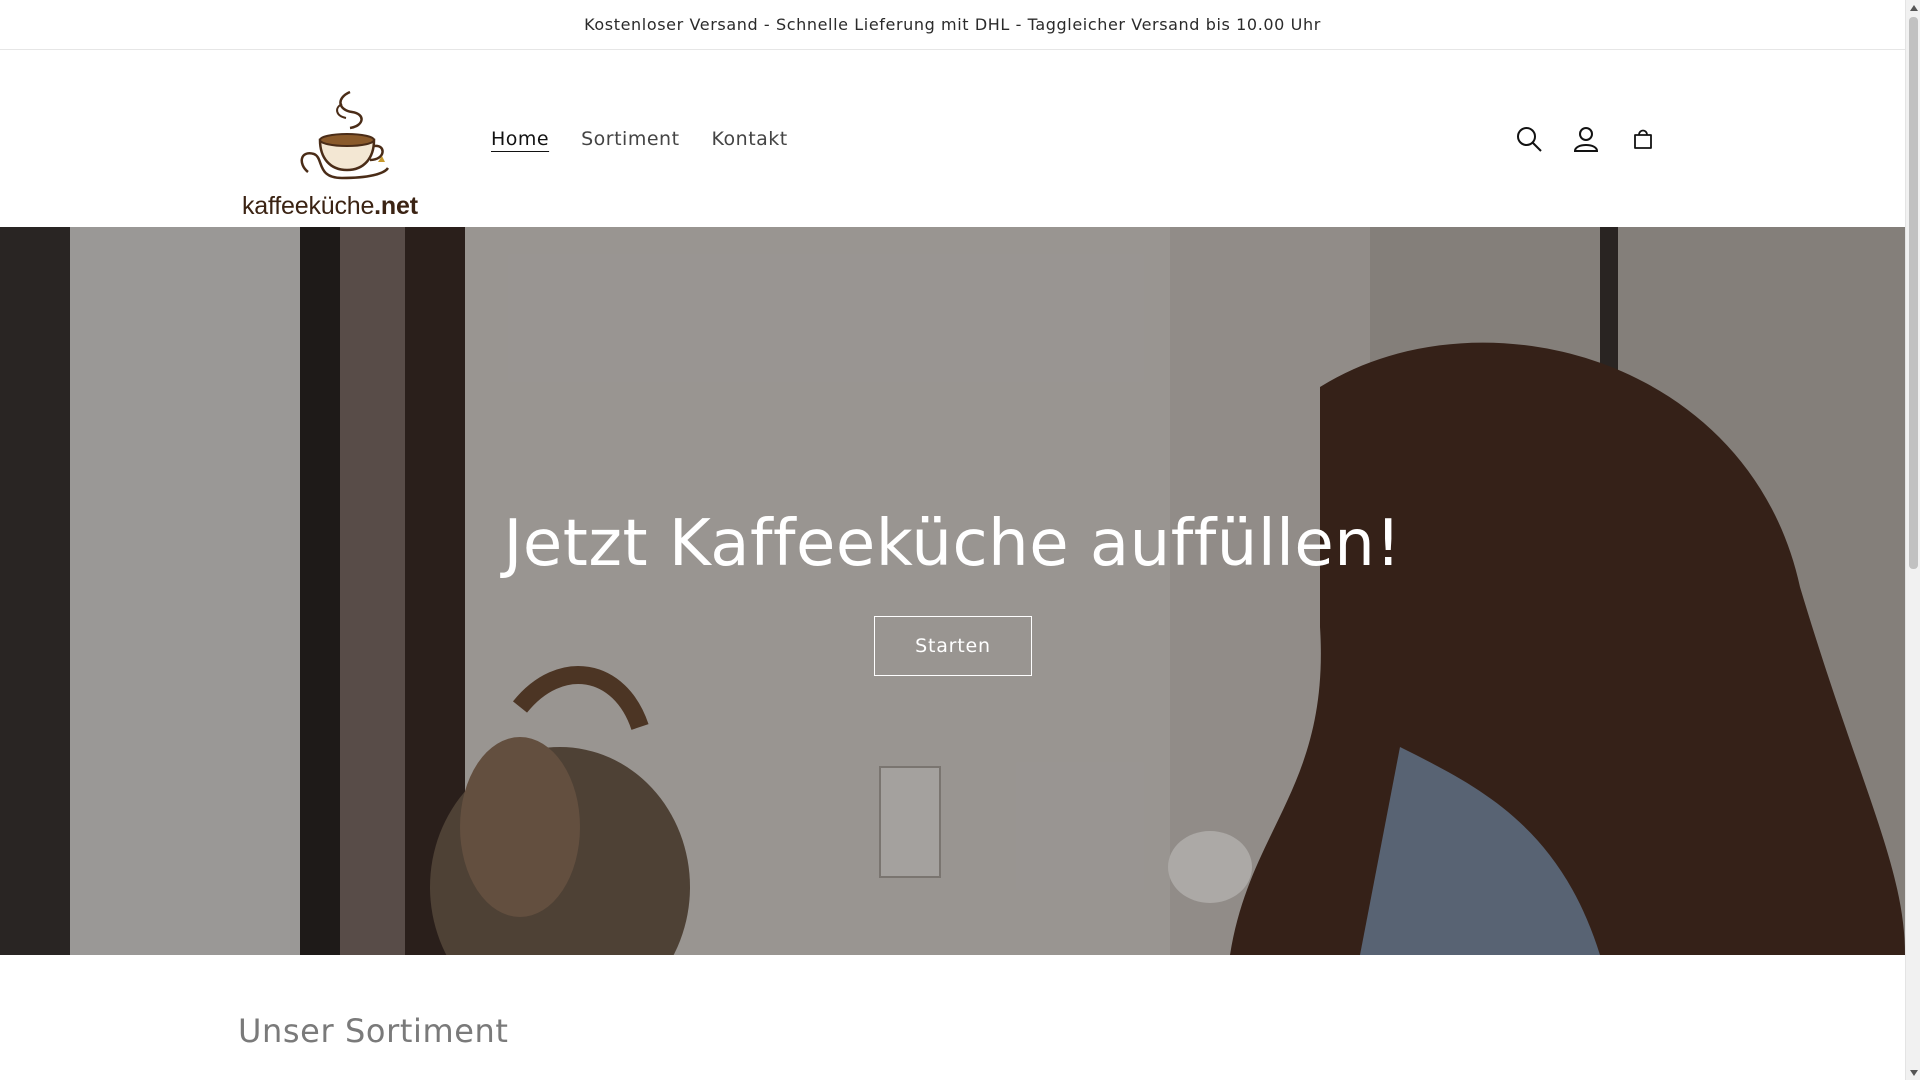  I want to click on scrollbar, so click(1912, 540).